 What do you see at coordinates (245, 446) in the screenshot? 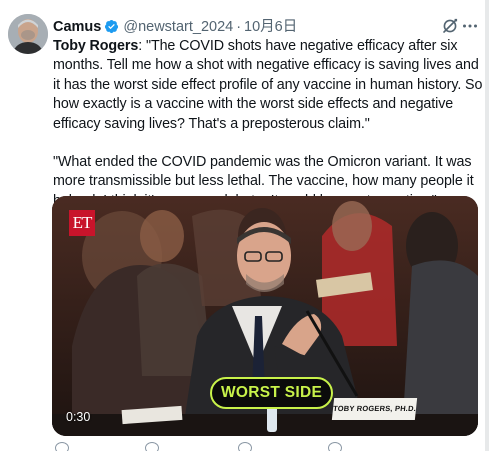
I see `like-icon` at bounding box center [245, 446].